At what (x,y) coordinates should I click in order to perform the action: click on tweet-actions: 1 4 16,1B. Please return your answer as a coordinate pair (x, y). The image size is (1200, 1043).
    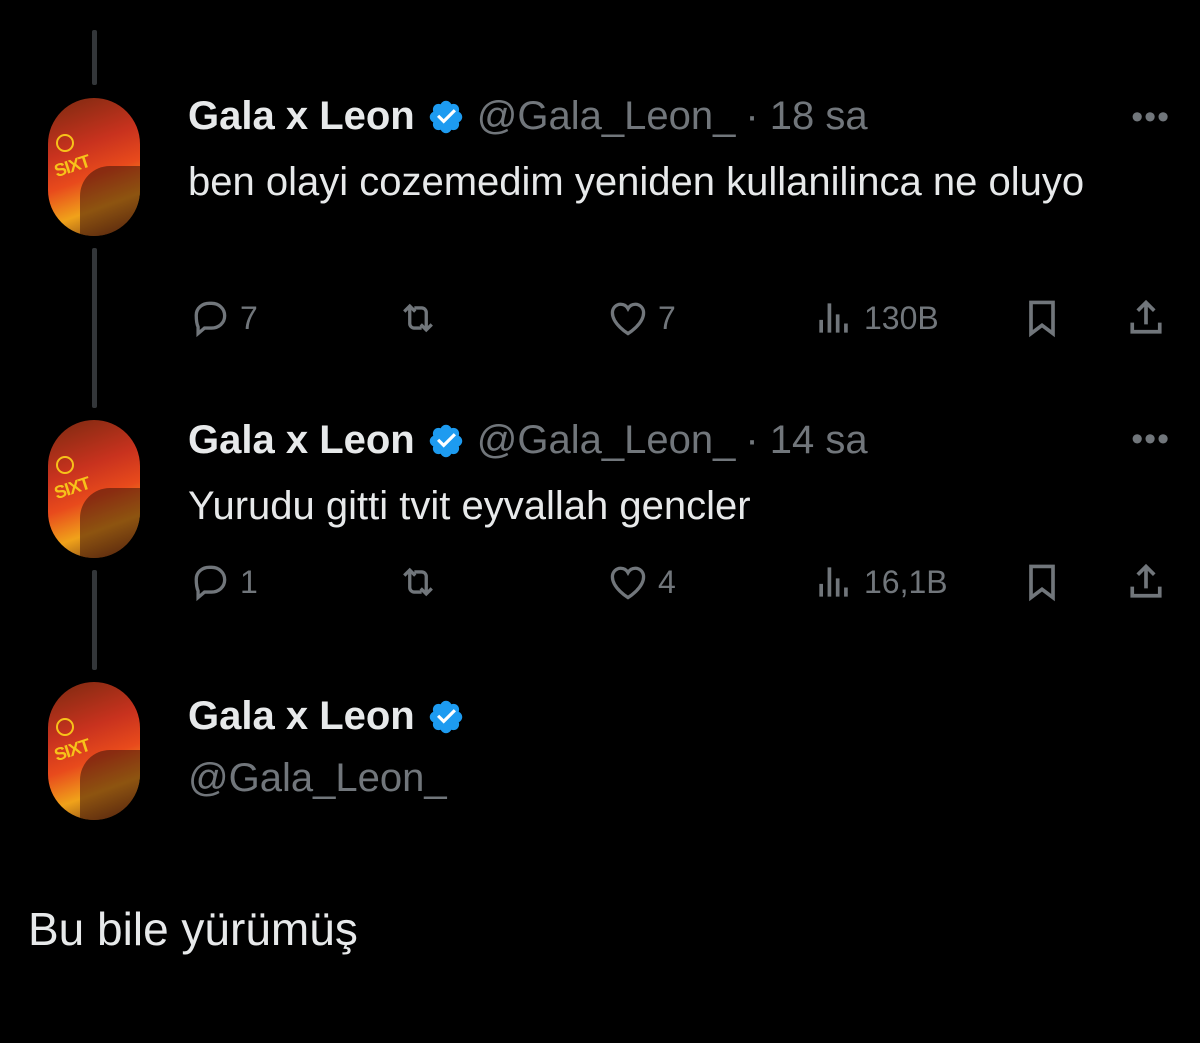
    Looking at the image, I should click on (678, 585).